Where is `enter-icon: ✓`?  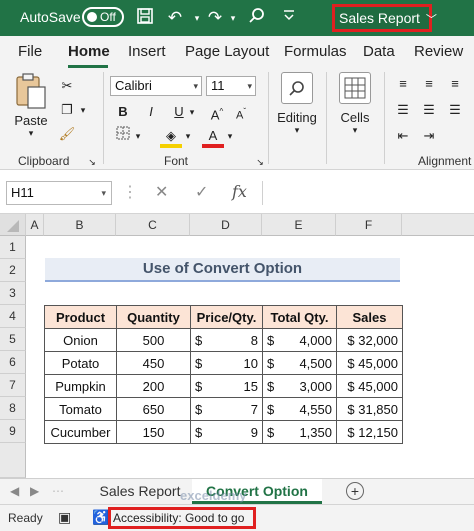 enter-icon: ✓ is located at coordinates (201, 192).